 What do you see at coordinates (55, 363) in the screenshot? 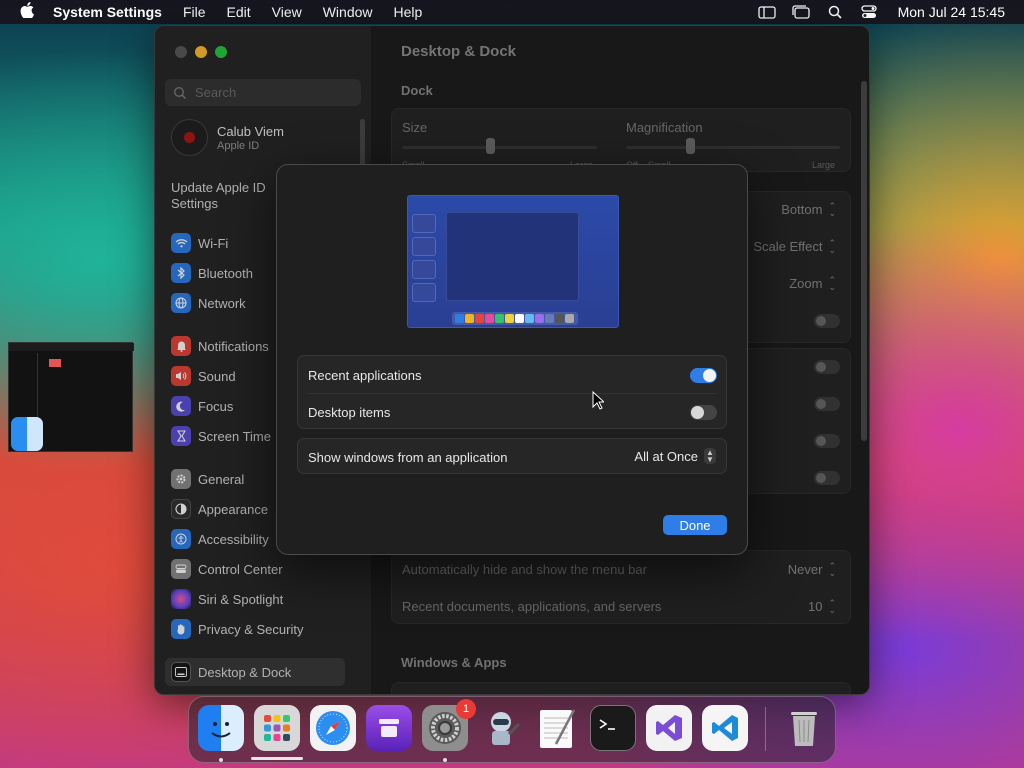
I see `thumbnail-file` at bounding box center [55, 363].